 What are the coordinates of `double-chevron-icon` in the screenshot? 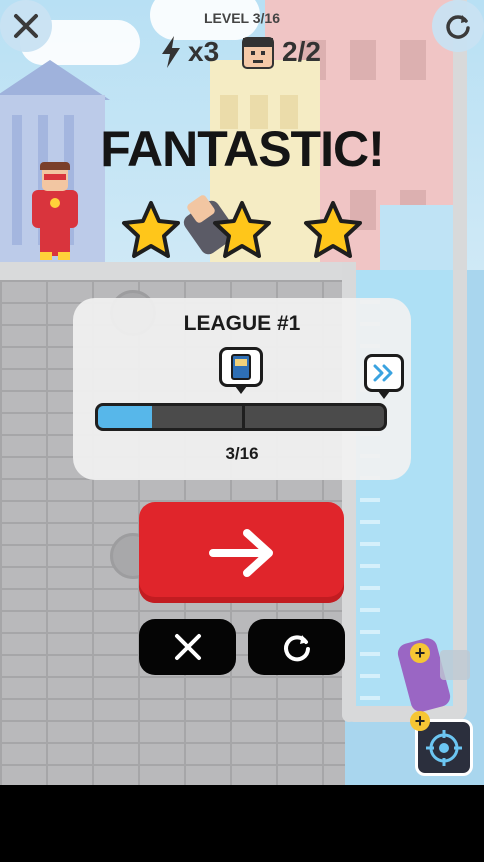 It's located at (383, 373).